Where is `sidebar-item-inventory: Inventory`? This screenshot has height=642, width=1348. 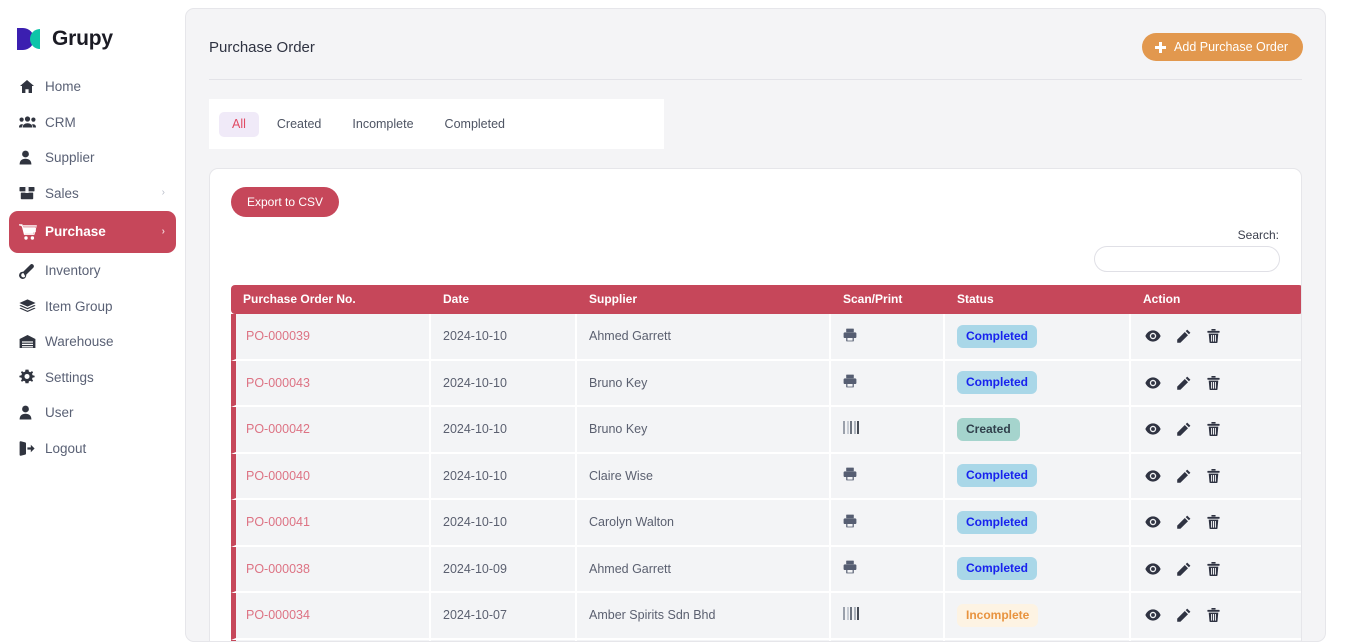 sidebar-item-inventory: Inventory is located at coordinates (92, 271).